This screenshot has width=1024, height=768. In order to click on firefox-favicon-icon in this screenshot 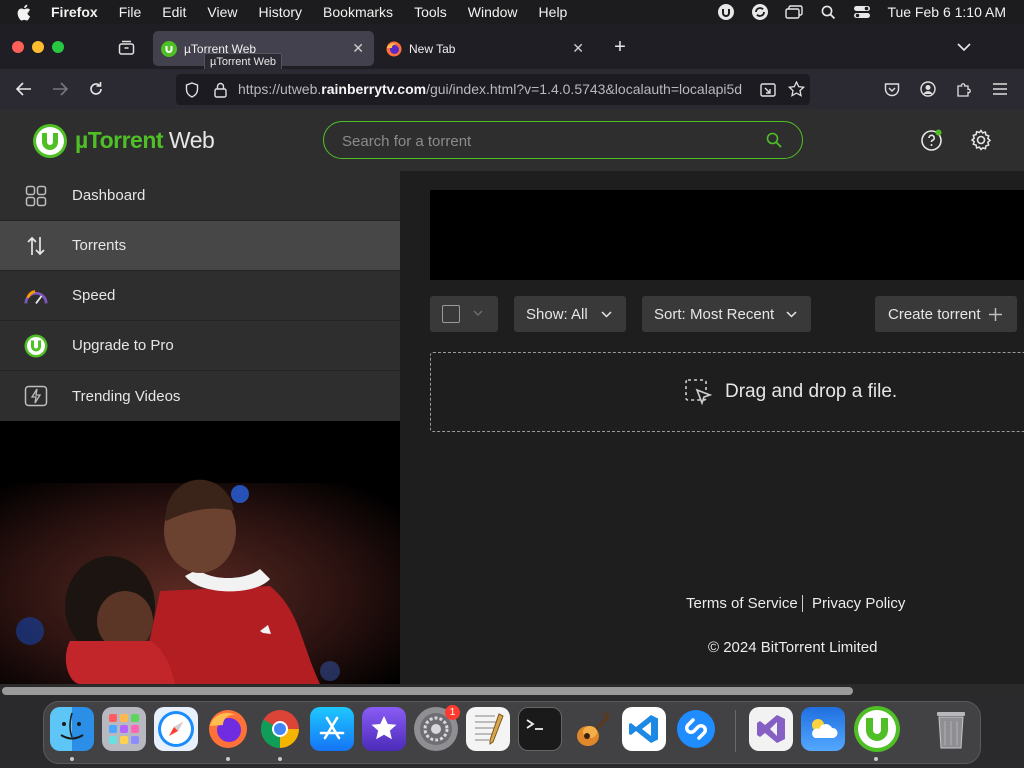, I will do `click(394, 49)`.